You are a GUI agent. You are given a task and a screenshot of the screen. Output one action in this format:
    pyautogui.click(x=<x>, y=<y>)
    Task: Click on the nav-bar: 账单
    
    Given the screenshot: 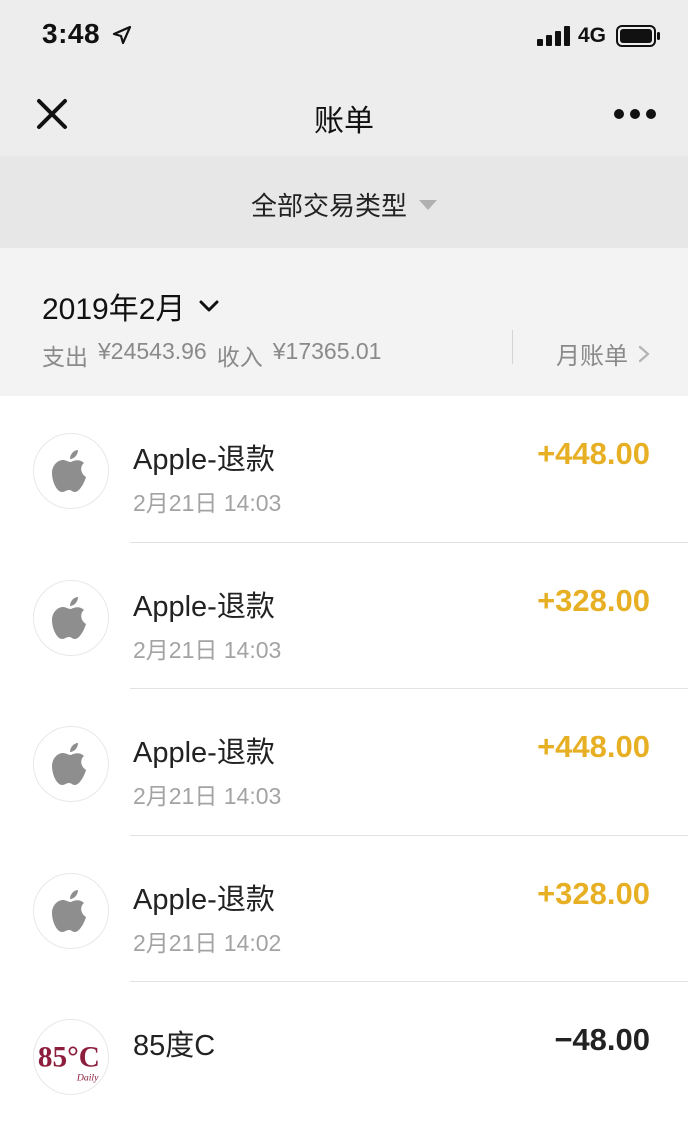 What is the action you would take?
    pyautogui.click(x=344, y=113)
    